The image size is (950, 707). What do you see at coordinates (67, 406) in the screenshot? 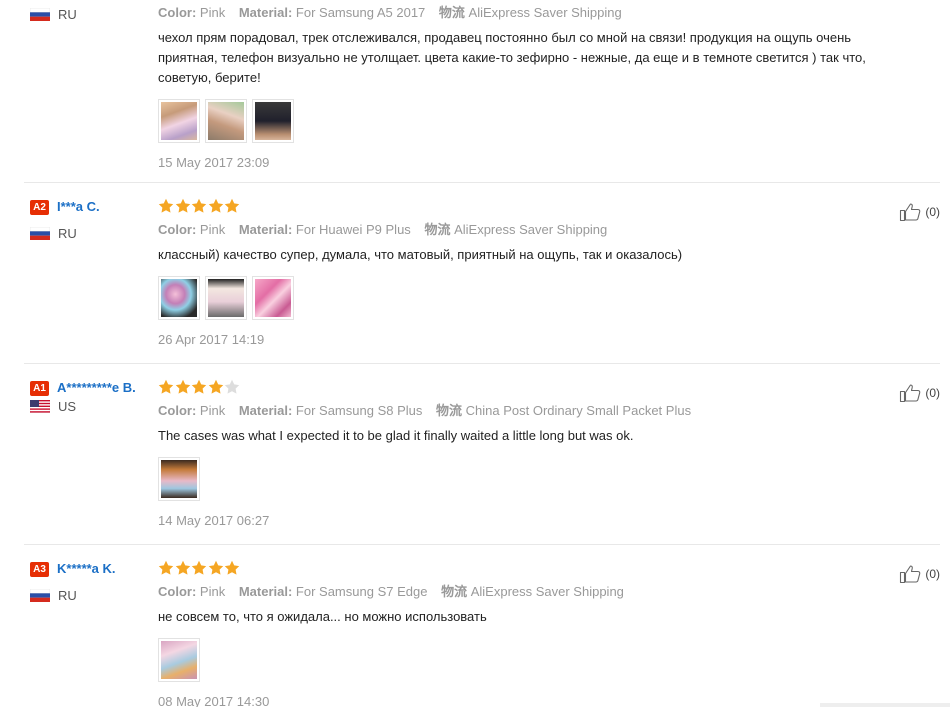
I see `country-code: US` at bounding box center [67, 406].